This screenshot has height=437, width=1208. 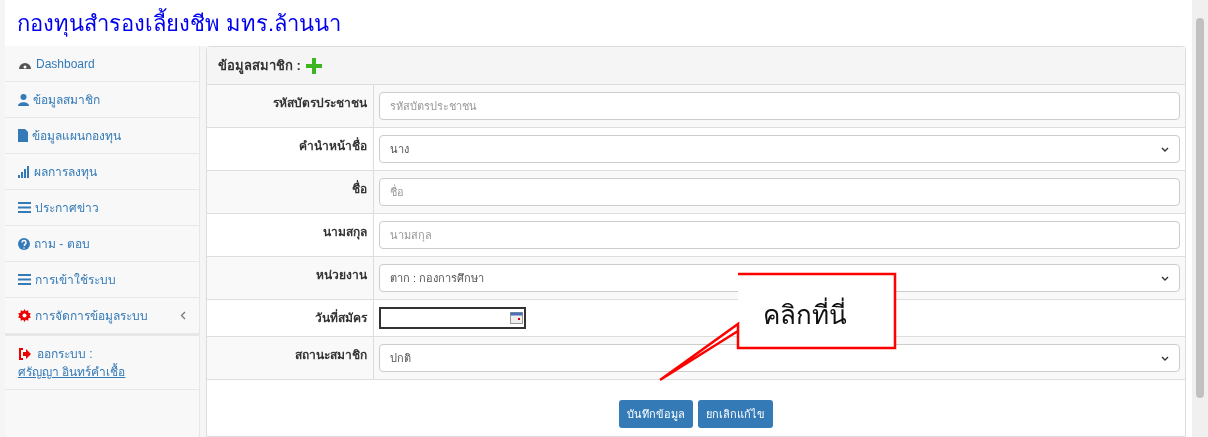 I want to click on form-button: ยกเลิกแก้ไข, so click(x=735, y=414).